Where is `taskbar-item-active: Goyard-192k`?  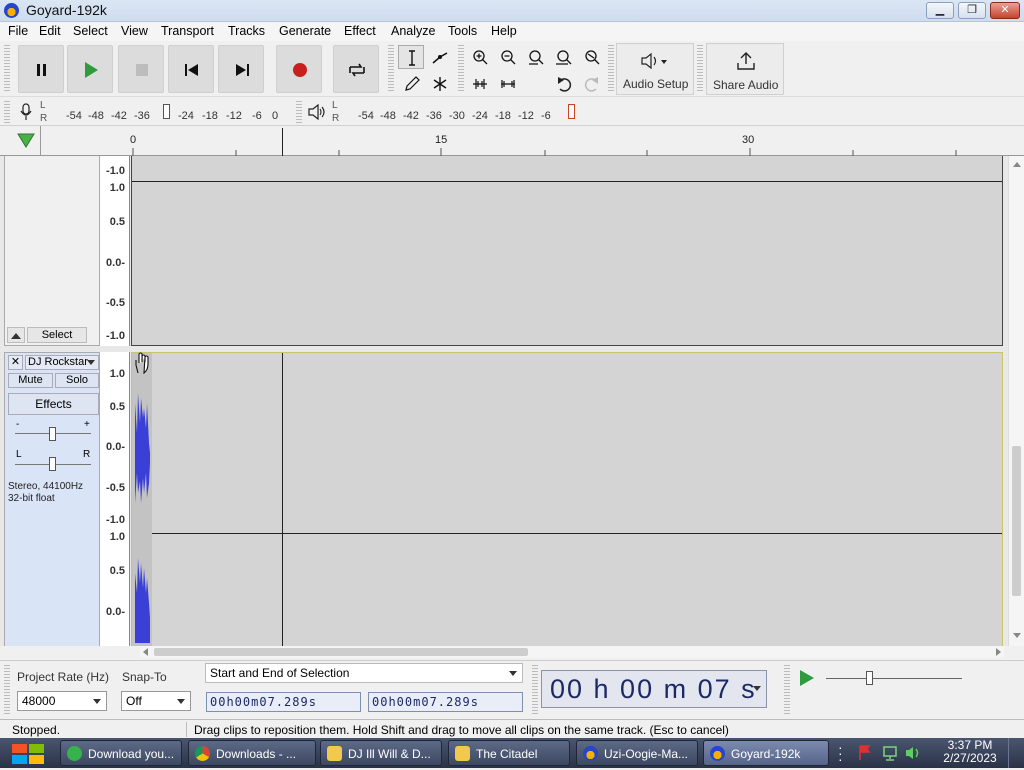 taskbar-item-active: Goyard-192k is located at coordinates (766, 753).